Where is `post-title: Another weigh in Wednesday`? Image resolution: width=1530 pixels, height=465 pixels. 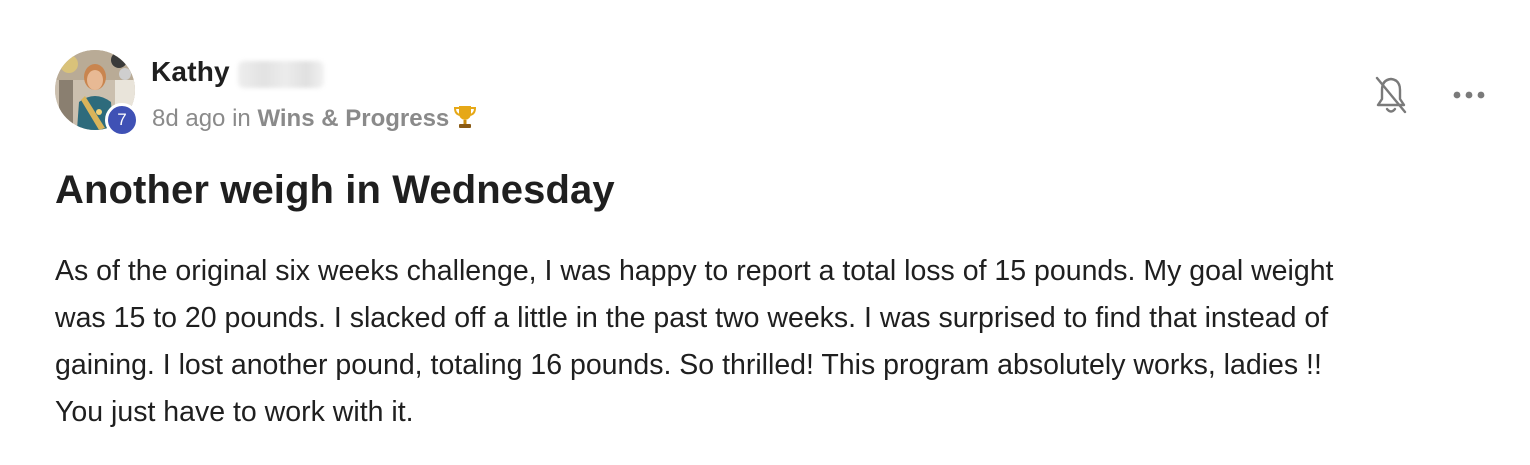 post-title: Another weigh in Wednesday is located at coordinates (335, 190).